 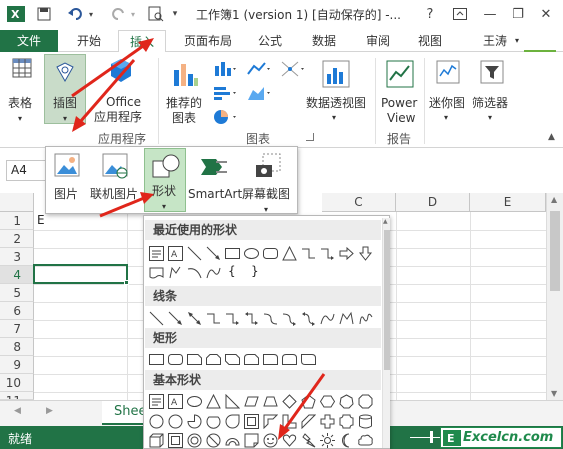 I want to click on double-arrow-line-icon, so click(x=194, y=318).